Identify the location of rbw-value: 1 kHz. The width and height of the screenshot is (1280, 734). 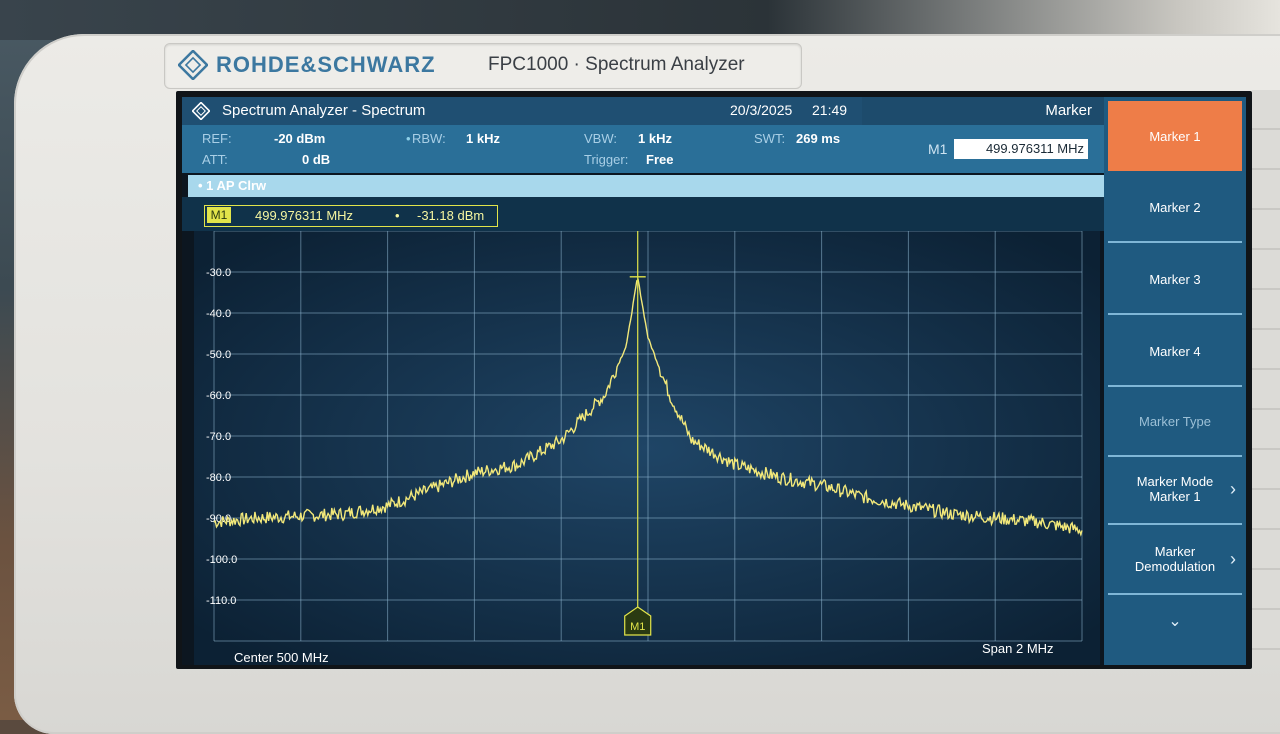
(483, 138).